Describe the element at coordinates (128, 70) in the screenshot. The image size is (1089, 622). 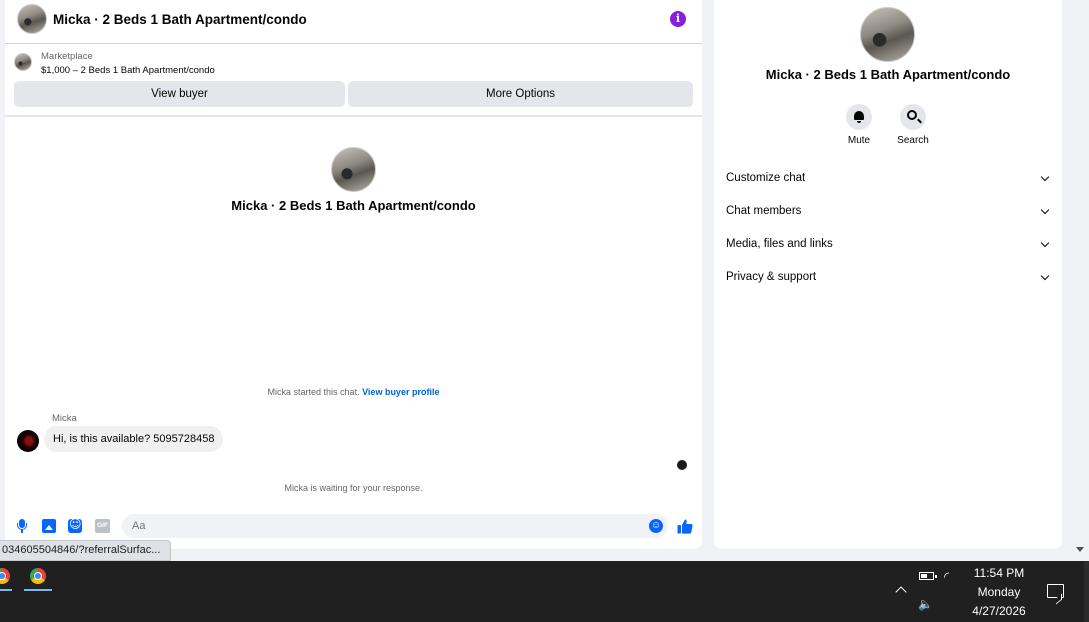
I see `listing-price-title: $1,000 – 2 Beds 1 Bath Apartment/condo` at that location.